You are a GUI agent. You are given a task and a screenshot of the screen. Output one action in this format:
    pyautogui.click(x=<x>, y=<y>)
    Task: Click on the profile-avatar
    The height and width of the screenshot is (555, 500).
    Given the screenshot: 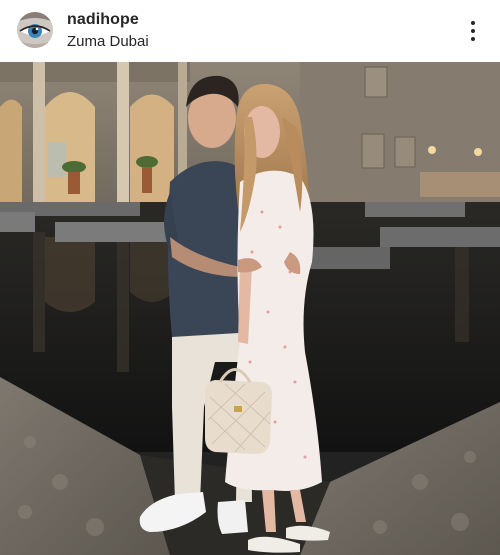 What is the action you would take?
    pyautogui.click(x=35, y=30)
    